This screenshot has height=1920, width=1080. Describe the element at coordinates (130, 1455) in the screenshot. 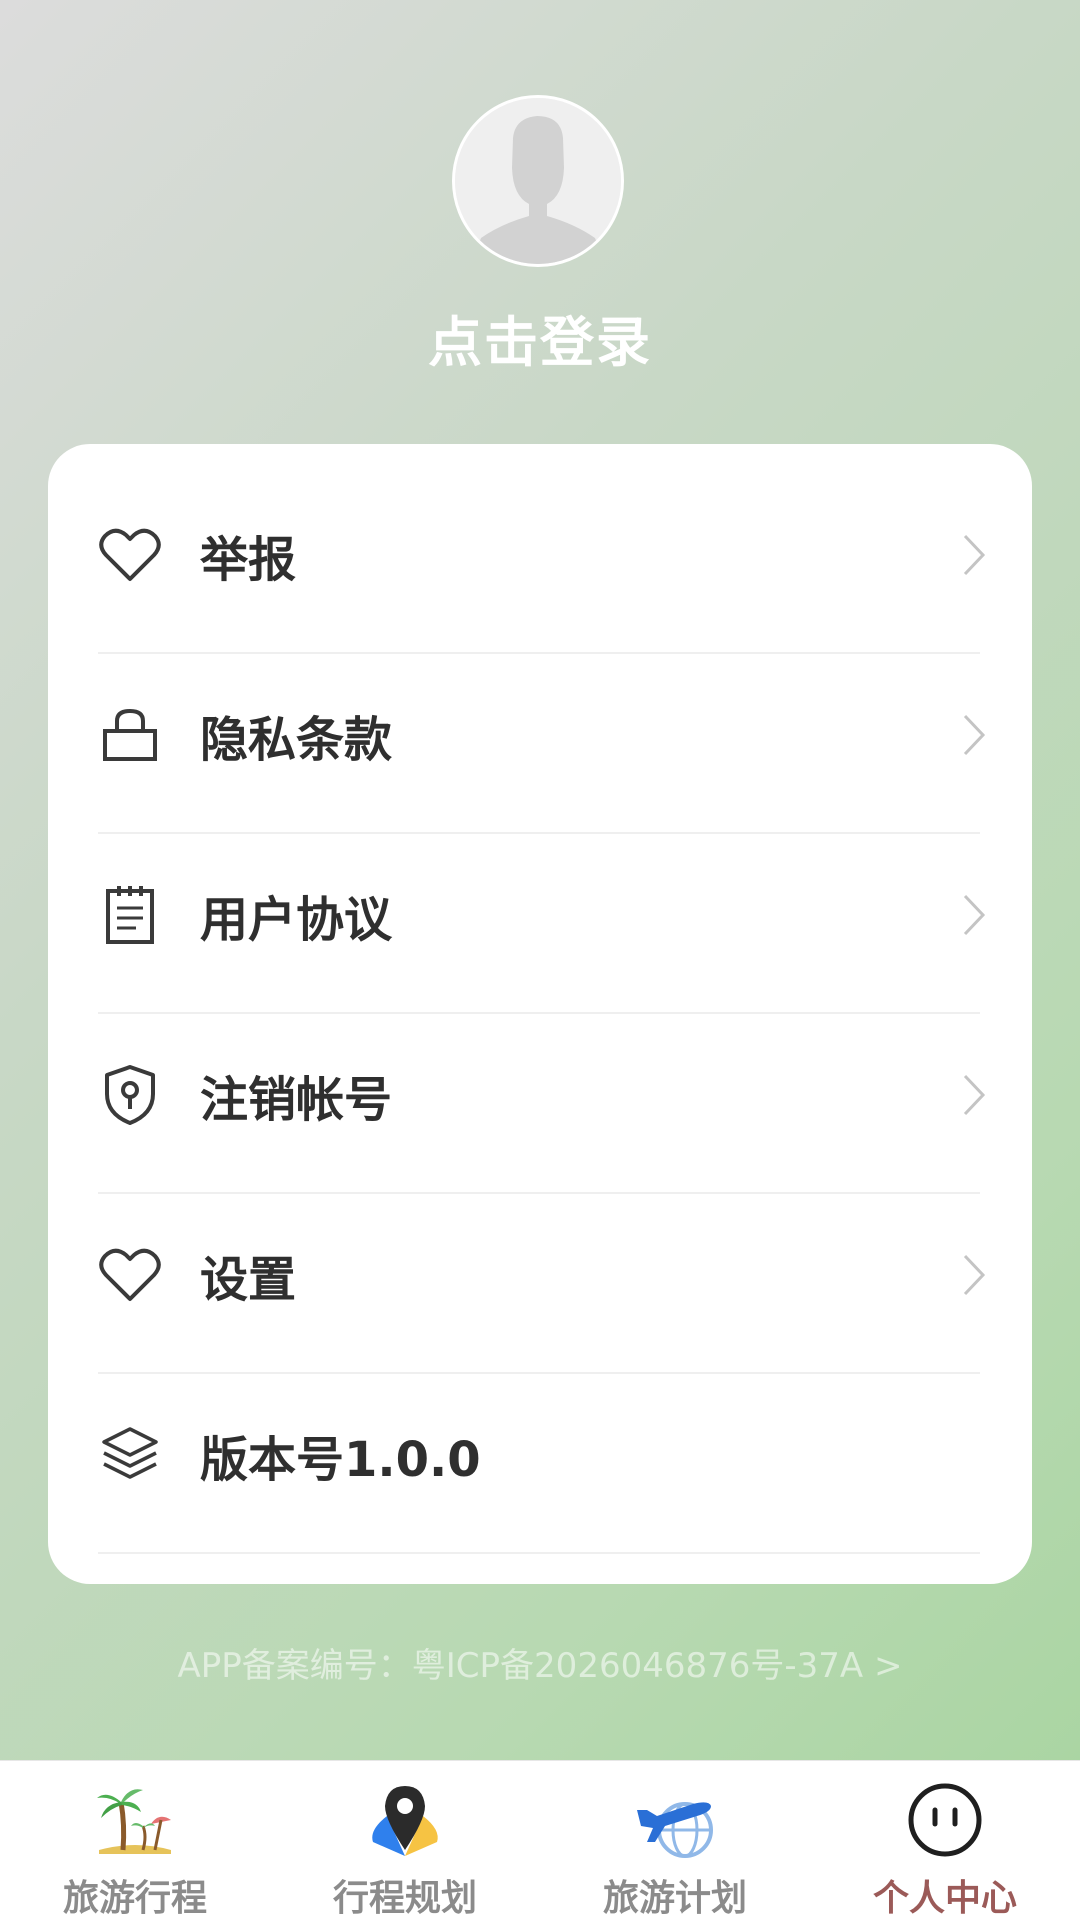

I see `layers-icon` at that location.